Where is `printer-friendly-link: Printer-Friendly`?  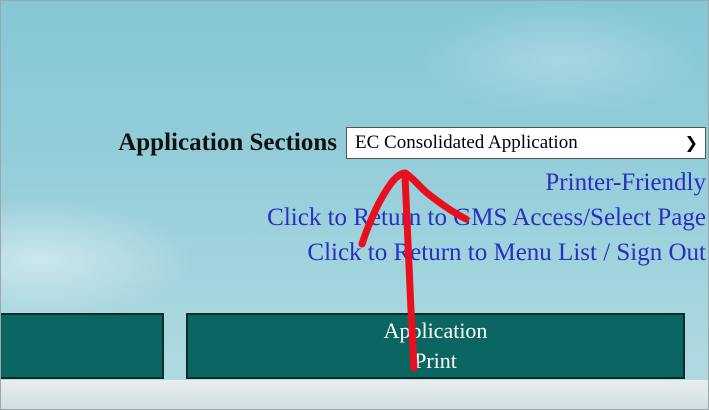 printer-friendly-link: Printer-Friendly is located at coordinates (486, 182).